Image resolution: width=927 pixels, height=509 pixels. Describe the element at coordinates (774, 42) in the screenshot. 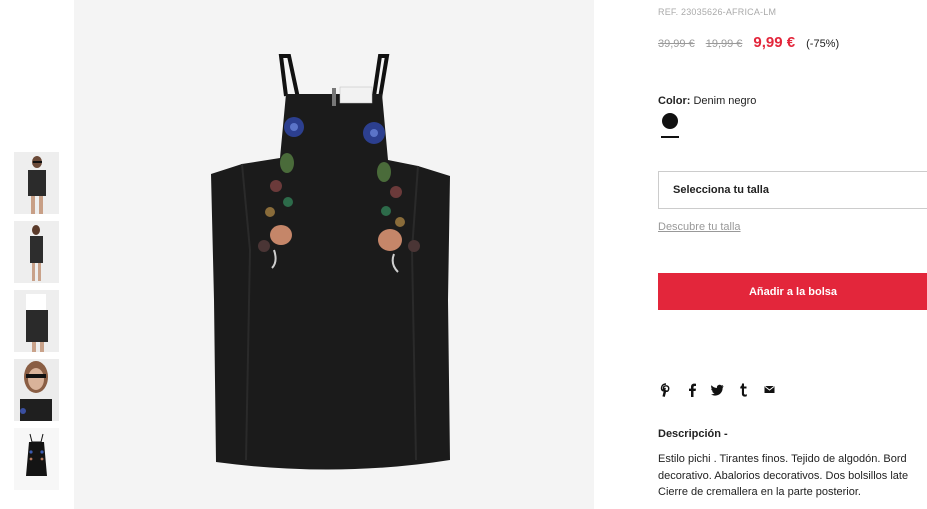

I see `price-current: 9,99 €` at that location.